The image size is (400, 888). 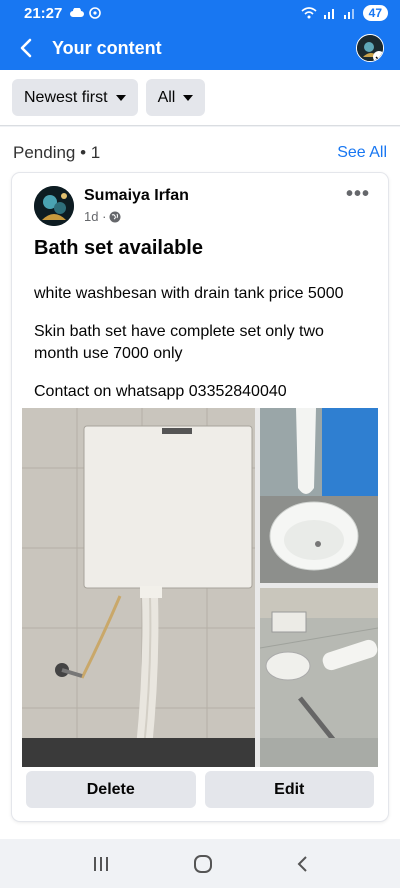 I want to click on post-line: month use 7000 only, so click(x=108, y=353).